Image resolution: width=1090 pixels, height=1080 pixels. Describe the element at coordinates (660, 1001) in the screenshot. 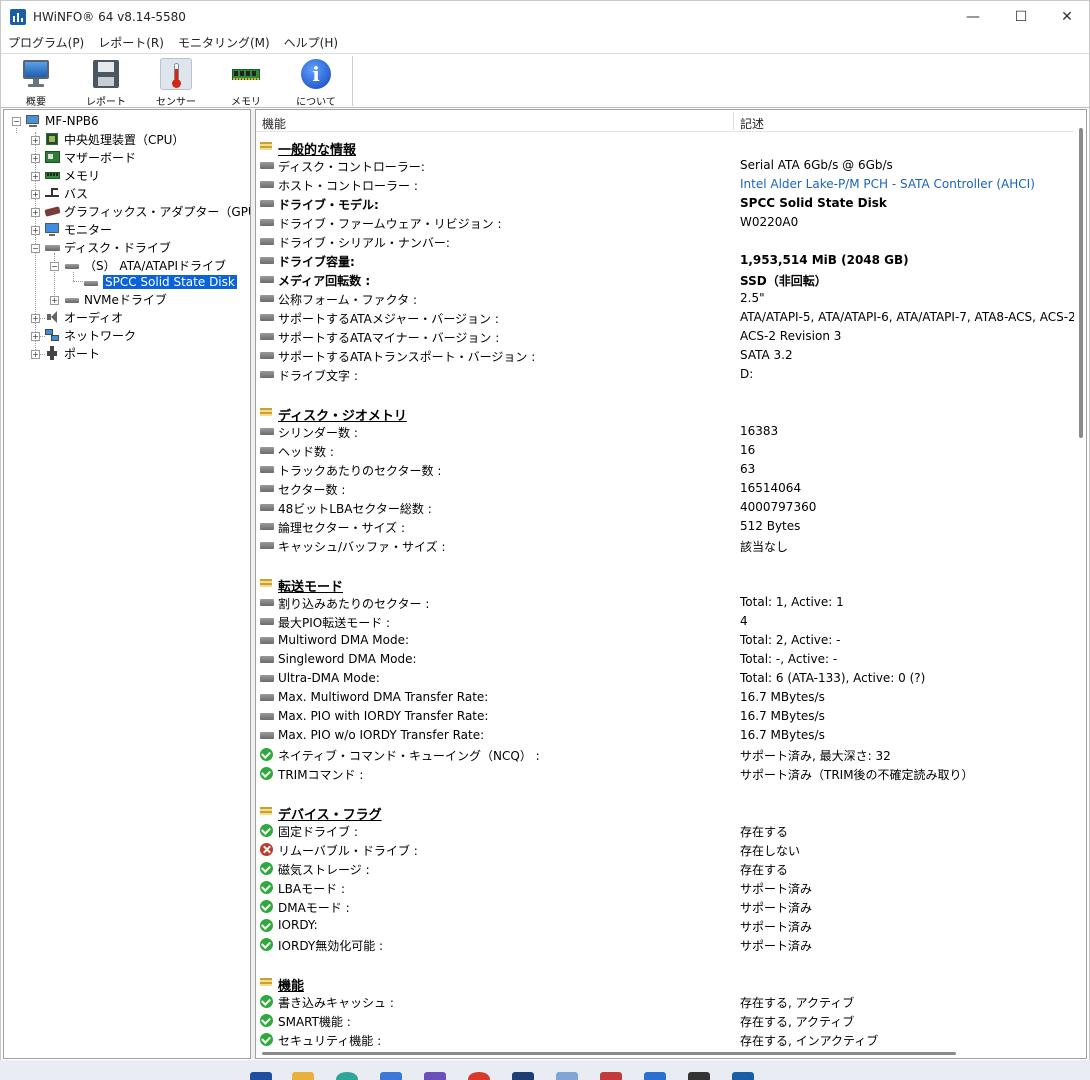

I see `detail-row: 書き込みキャッシュ : 存在する, アクティブ` at that location.